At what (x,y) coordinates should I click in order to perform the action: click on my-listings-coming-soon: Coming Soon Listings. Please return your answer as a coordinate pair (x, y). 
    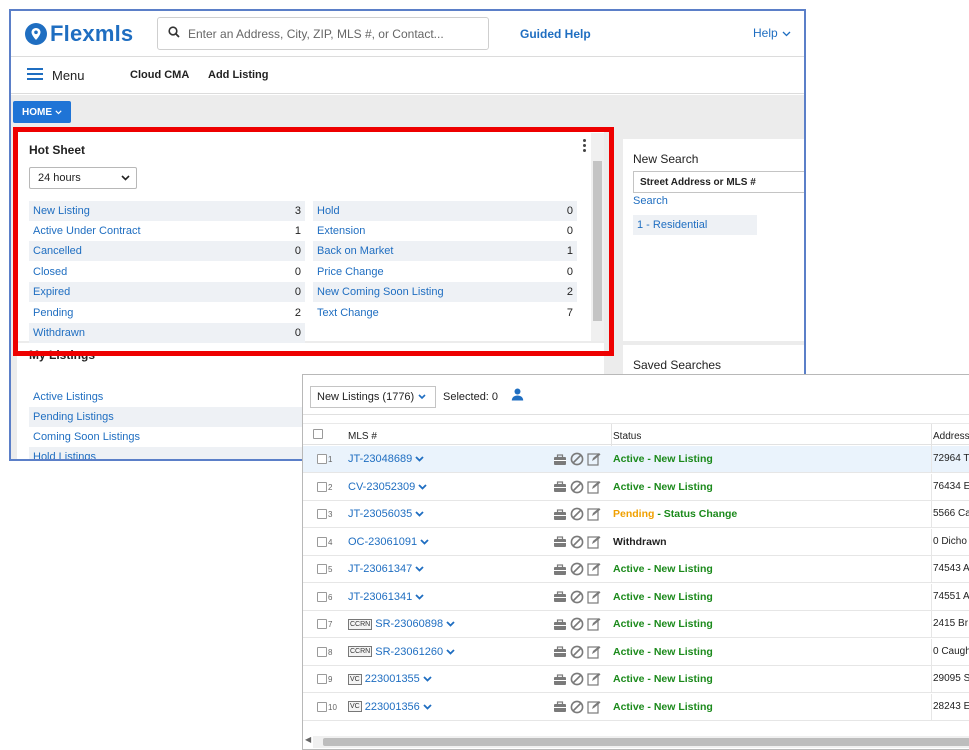
    Looking at the image, I should click on (174, 437).